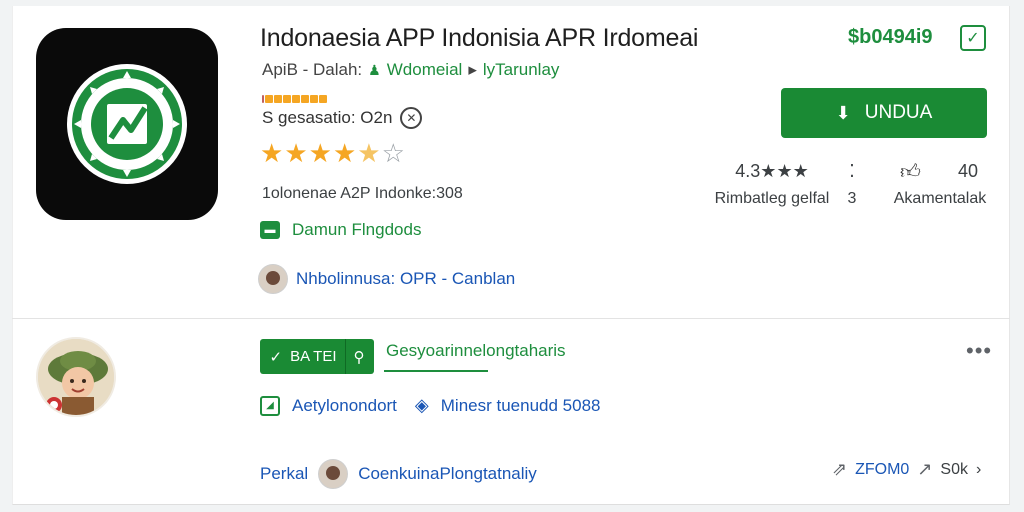  I want to click on footer-avatar, so click(333, 474).